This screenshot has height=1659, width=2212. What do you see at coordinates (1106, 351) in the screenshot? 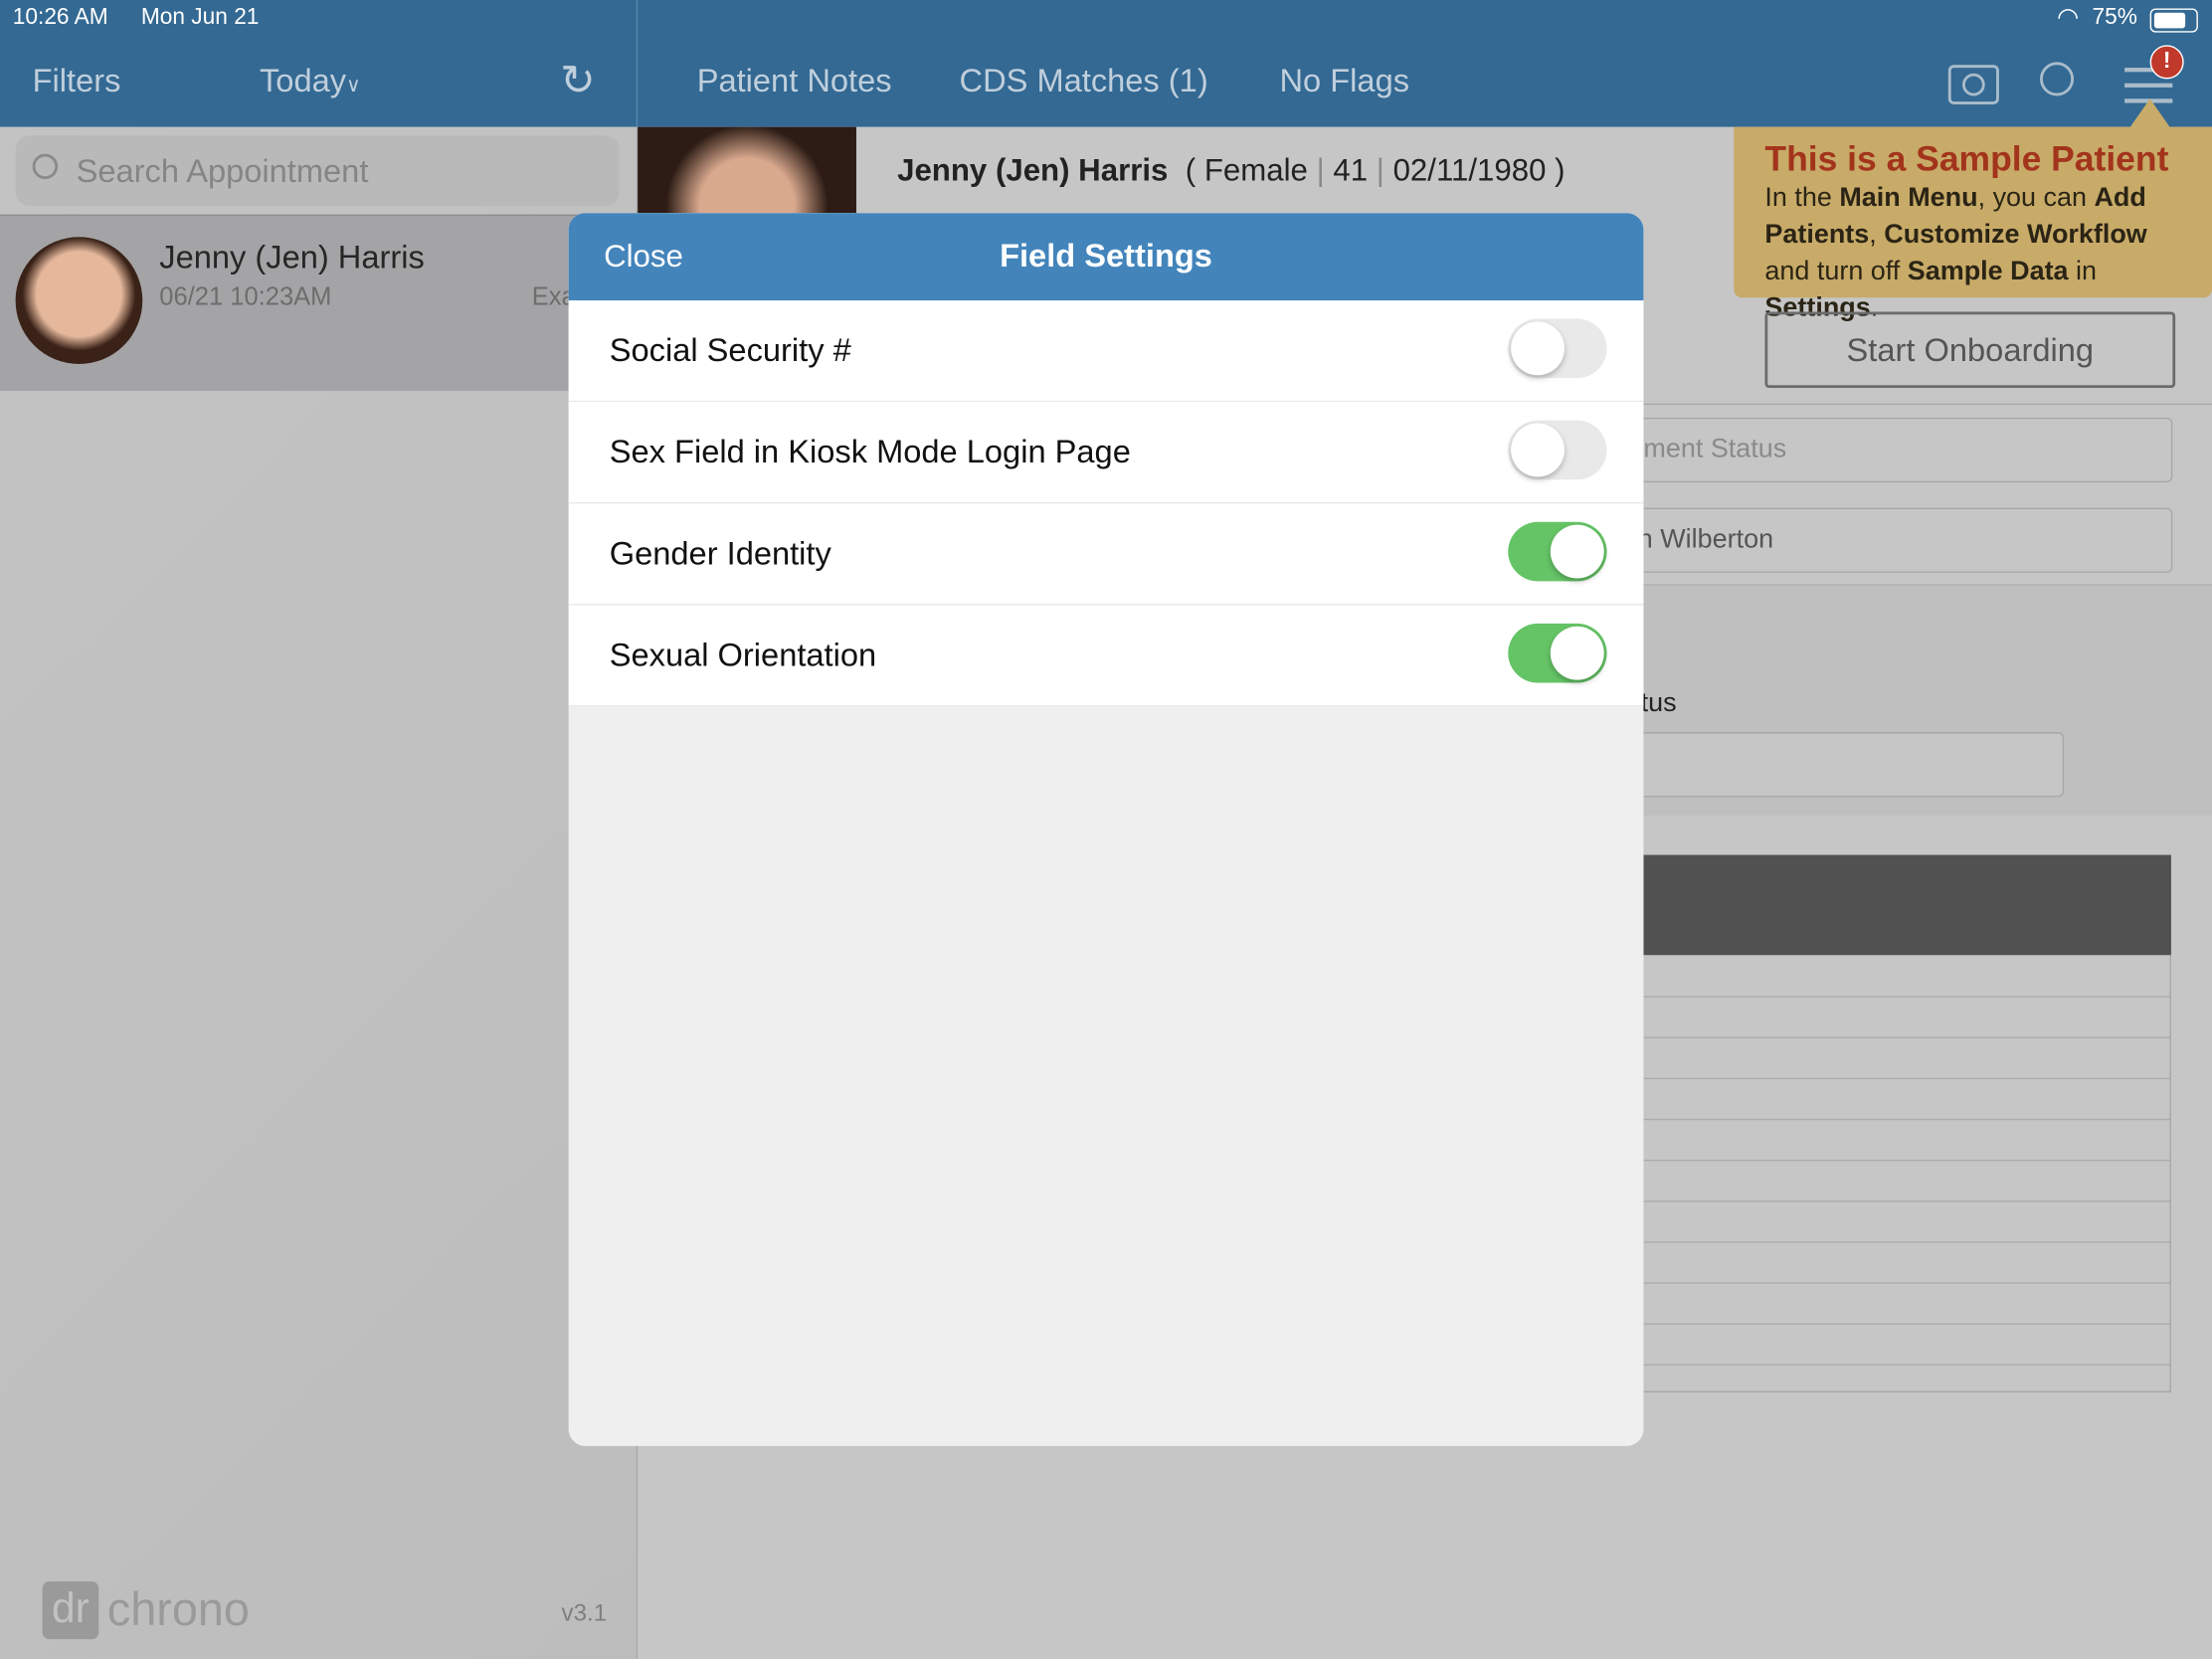
I see `setting-row: Social Security #` at bounding box center [1106, 351].